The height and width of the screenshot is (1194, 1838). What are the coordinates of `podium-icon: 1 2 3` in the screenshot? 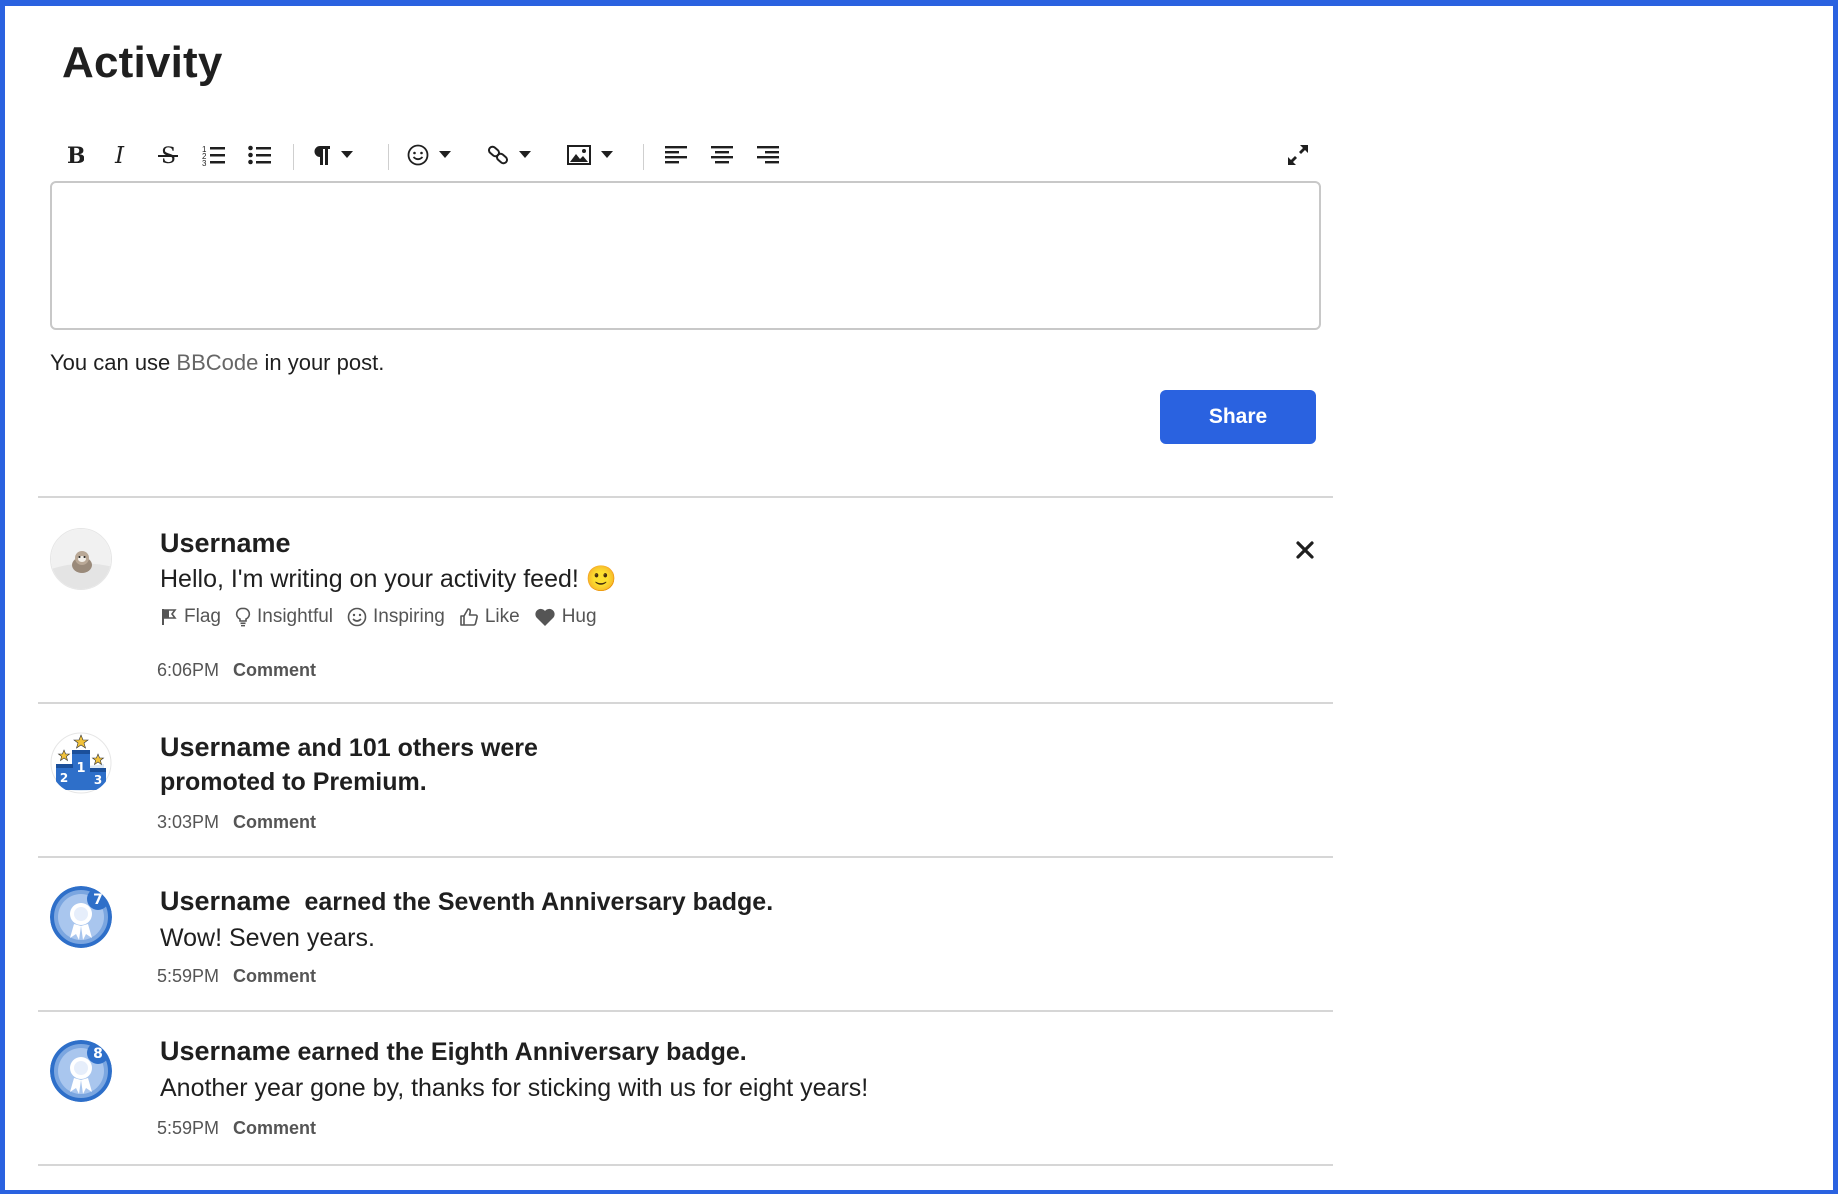 It's located at (81, 763).